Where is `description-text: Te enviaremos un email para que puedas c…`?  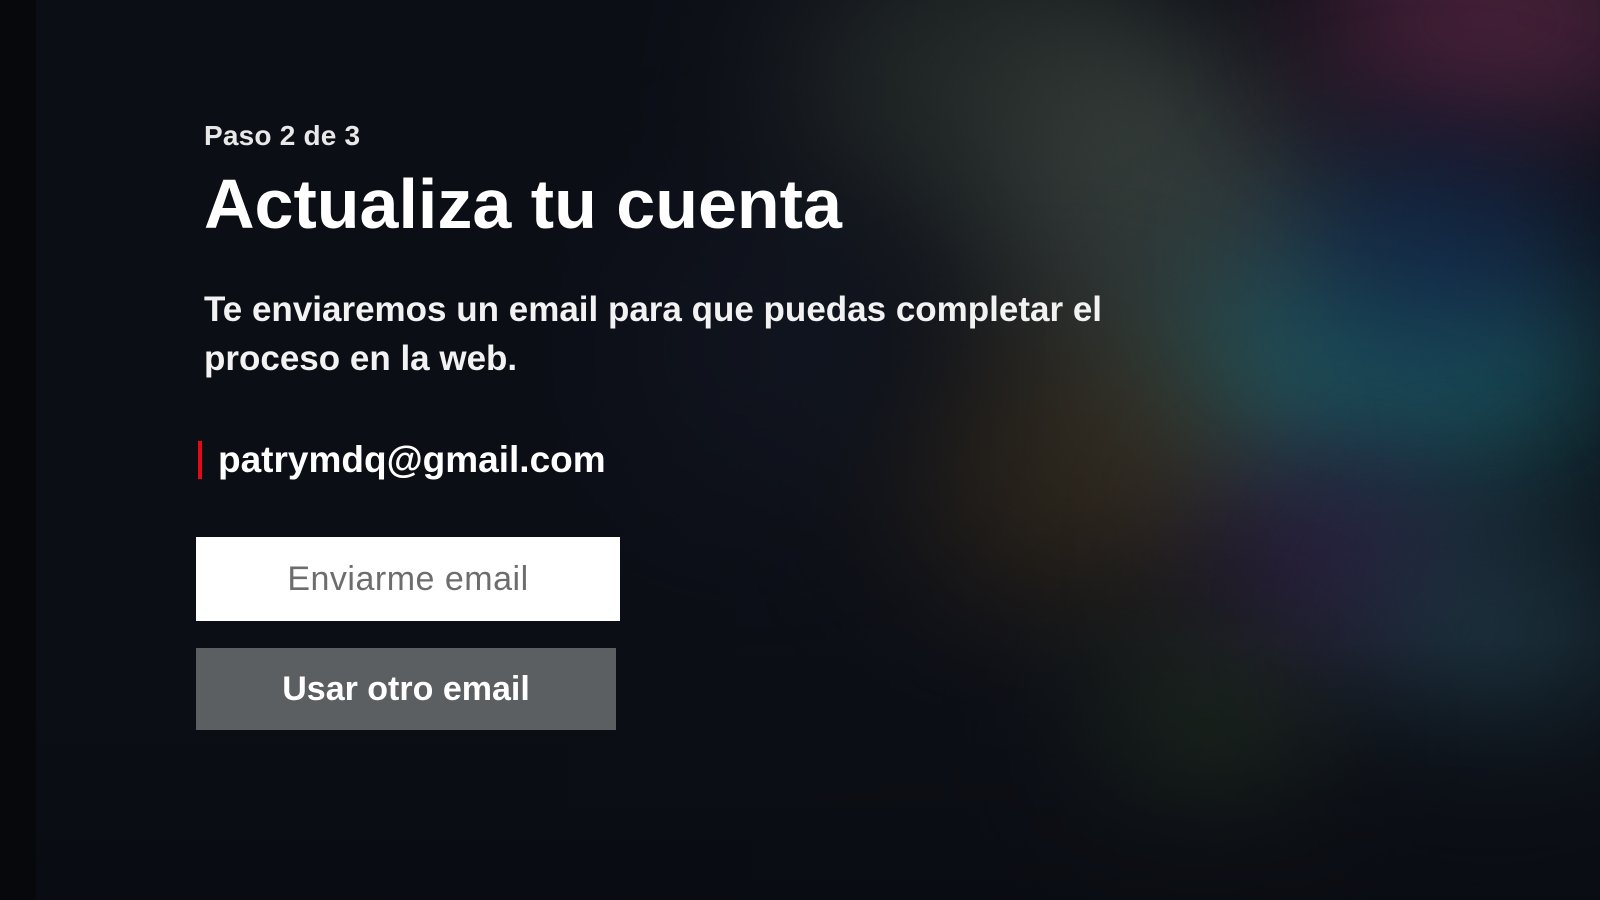
description-text: Te enviaremos un email para que puedas c… is located at coordinates (653, 334).